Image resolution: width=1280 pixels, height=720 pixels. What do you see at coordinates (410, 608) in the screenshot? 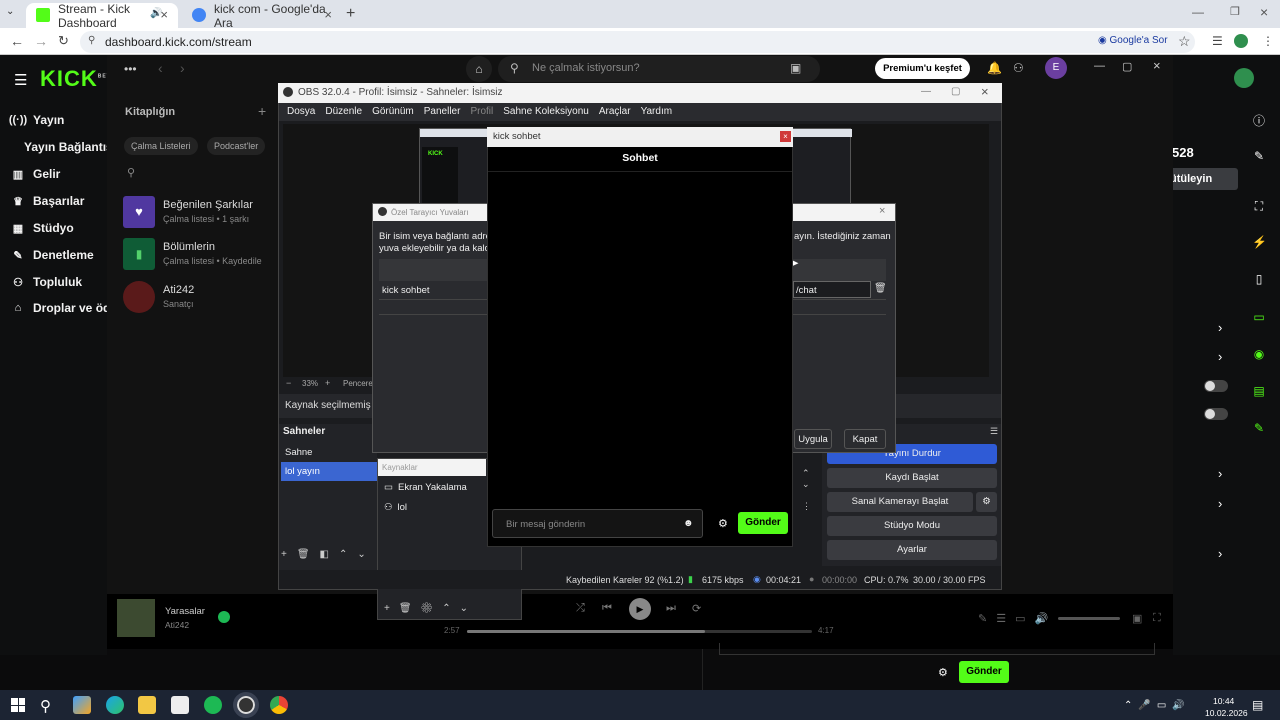
I see `remove-source-icon: 🗑` at bounding box center [410, 608].